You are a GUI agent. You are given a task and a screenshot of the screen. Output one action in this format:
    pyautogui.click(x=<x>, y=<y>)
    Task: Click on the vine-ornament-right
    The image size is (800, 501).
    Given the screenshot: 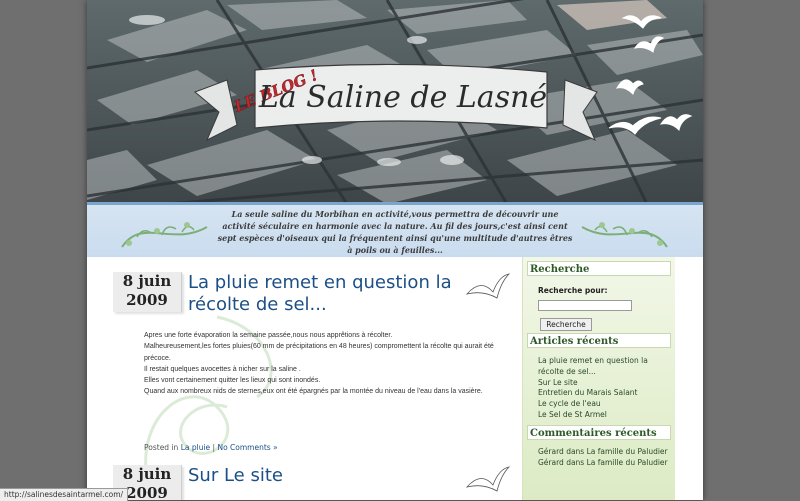 What is the action you would take?
    pyautogui.click(x=624, y=235)
    